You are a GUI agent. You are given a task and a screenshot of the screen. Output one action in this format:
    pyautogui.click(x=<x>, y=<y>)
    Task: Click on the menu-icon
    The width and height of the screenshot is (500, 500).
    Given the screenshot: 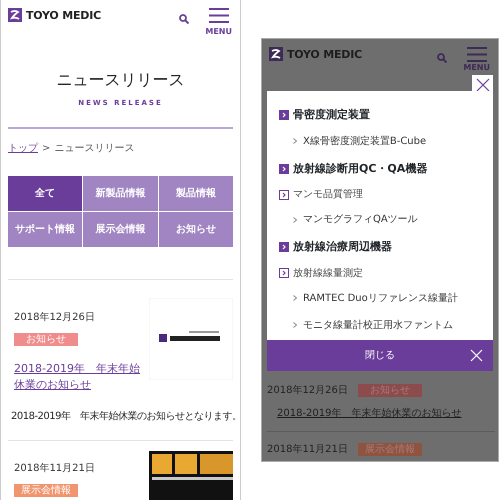 What is the action you would take?
    pyautogui.click(x=218, y=15)
    